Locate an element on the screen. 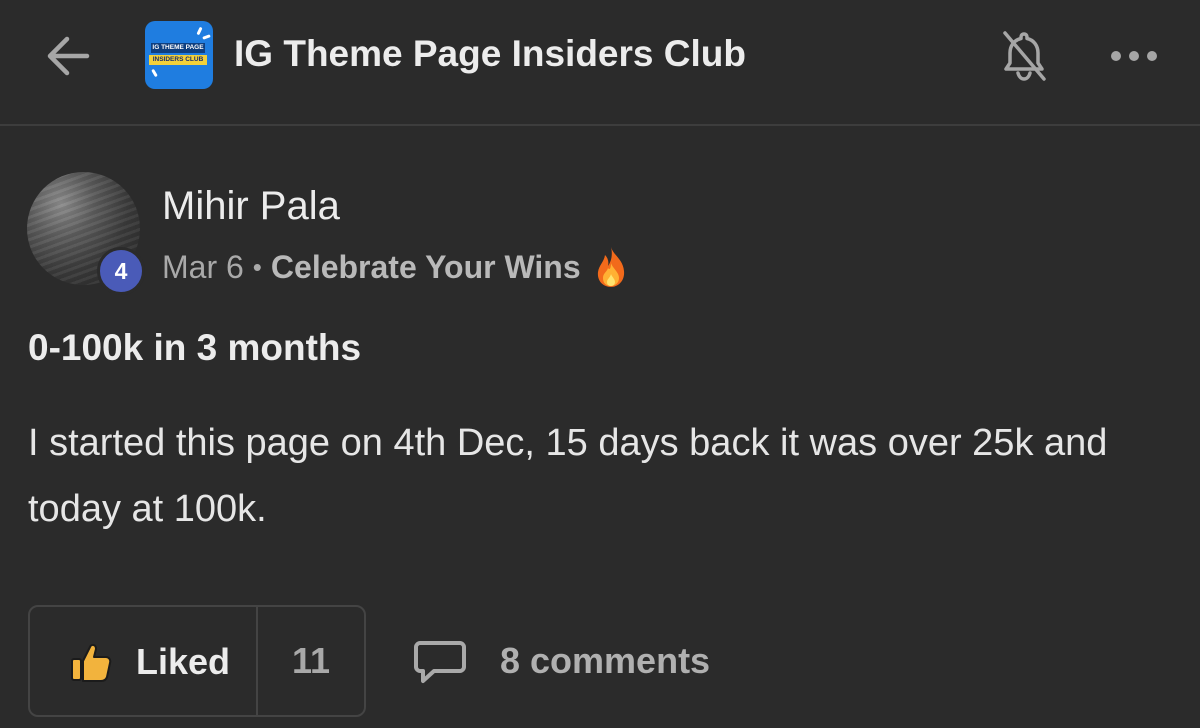 This screenshot has height=728, width=1200. post-date: Mar 6 is located at coordinates (203, 266).